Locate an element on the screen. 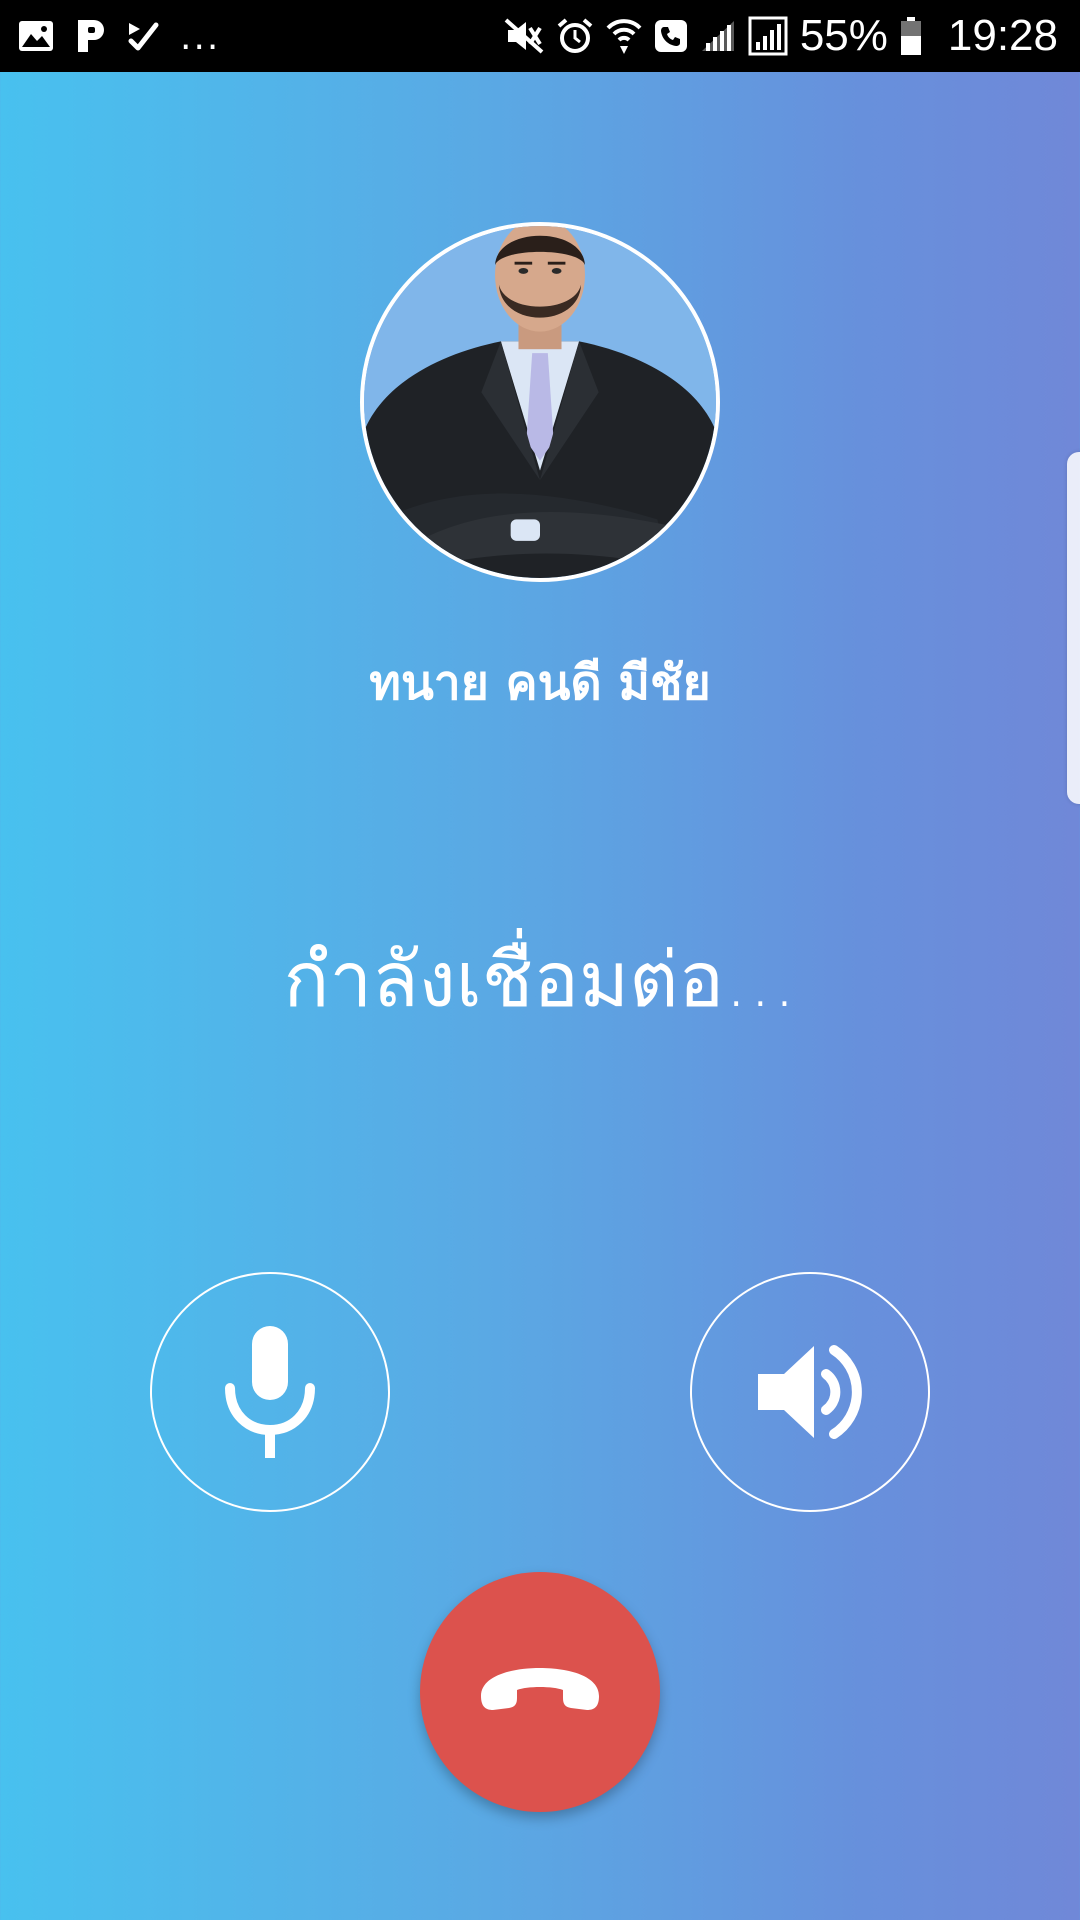  speaker-button is located at coordinates (810, 1392).